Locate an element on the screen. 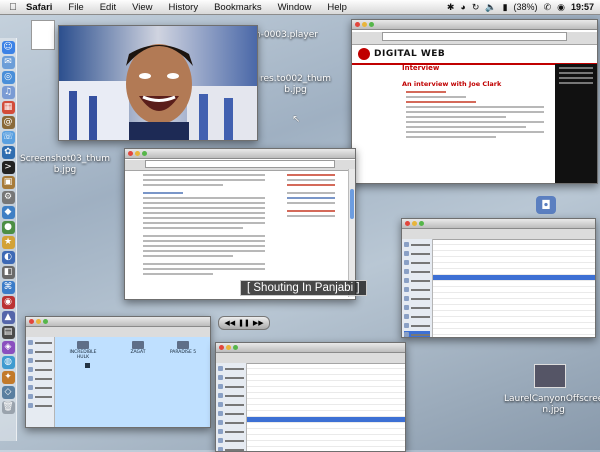 The width and height of the screenshot is (600, 452). finder-window-right is located at coordinates (498, 278).